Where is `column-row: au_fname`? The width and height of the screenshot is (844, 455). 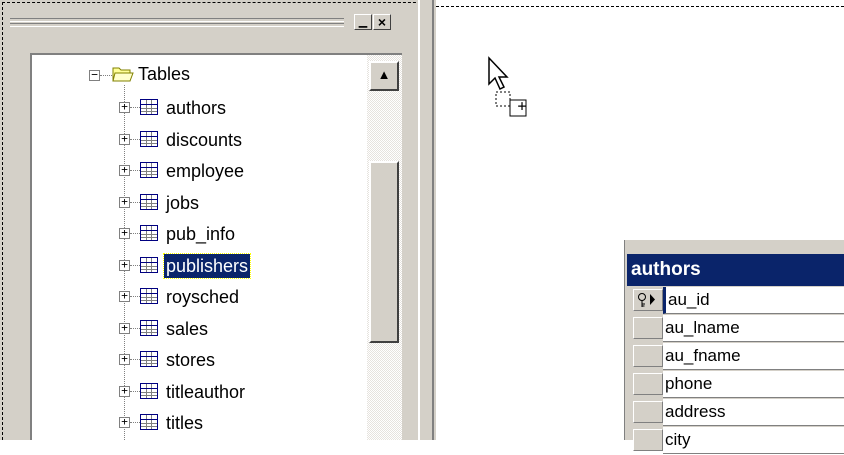 column-row: au_fname is located at coordinates (735, 357).